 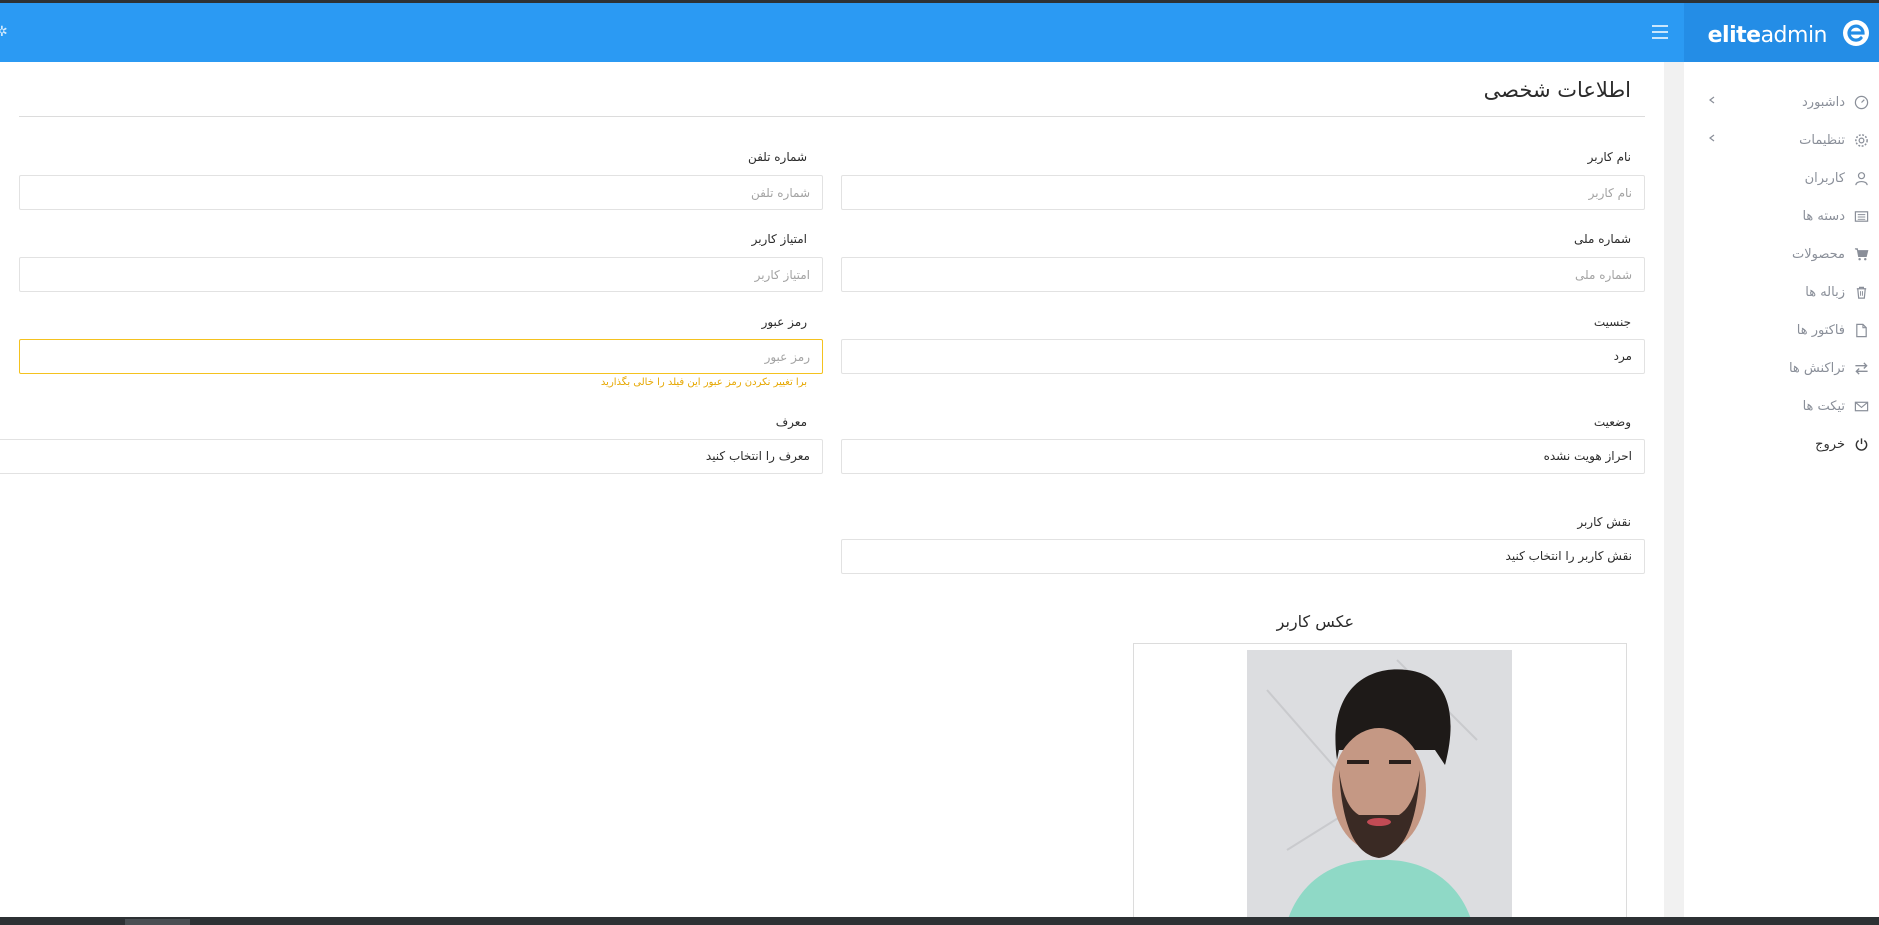 What do you see at coordinates (1861, 292) in the screenshot?
I see `trash-icon` at bounding box center [1861, 292].